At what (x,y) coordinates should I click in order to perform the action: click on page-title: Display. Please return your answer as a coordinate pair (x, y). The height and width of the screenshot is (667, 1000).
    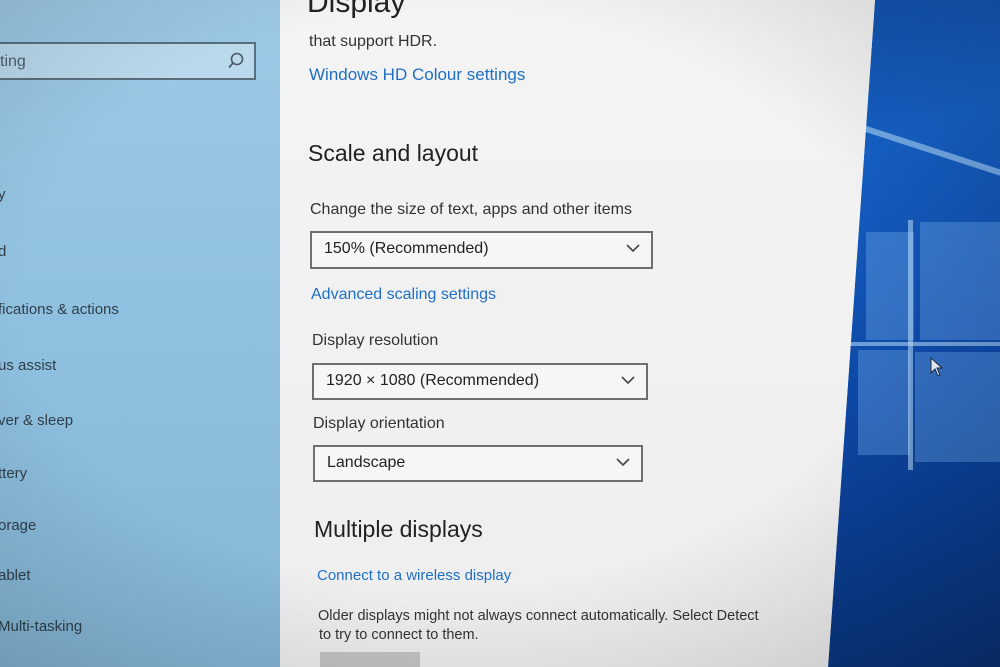
    Looking at the image, I should click on (356, 9).